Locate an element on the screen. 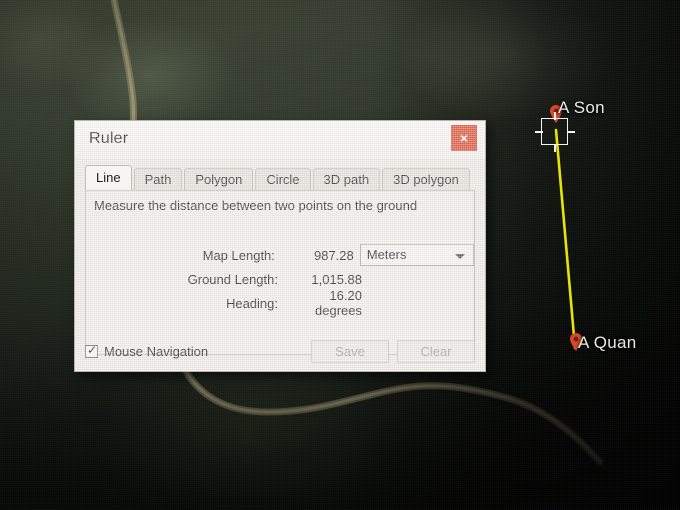 This screenshot has width=680, height=510. tab-path: Path is located at coordinates (158, 179).